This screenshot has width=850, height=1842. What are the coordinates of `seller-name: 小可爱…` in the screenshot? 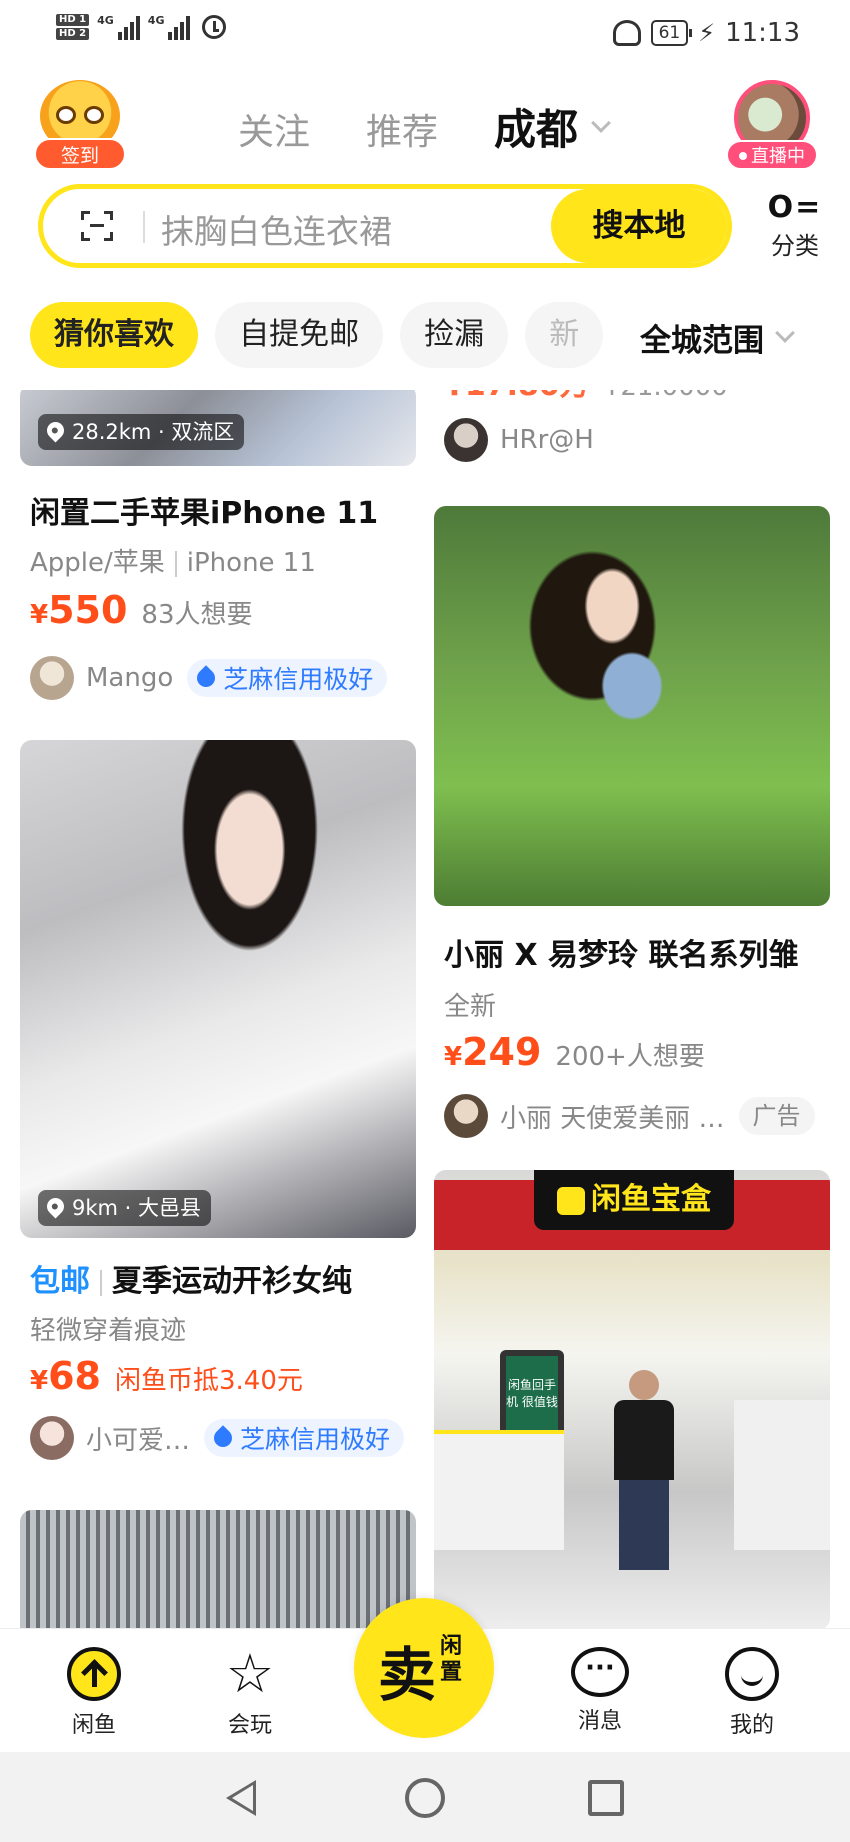 It's located at (138, 1438).